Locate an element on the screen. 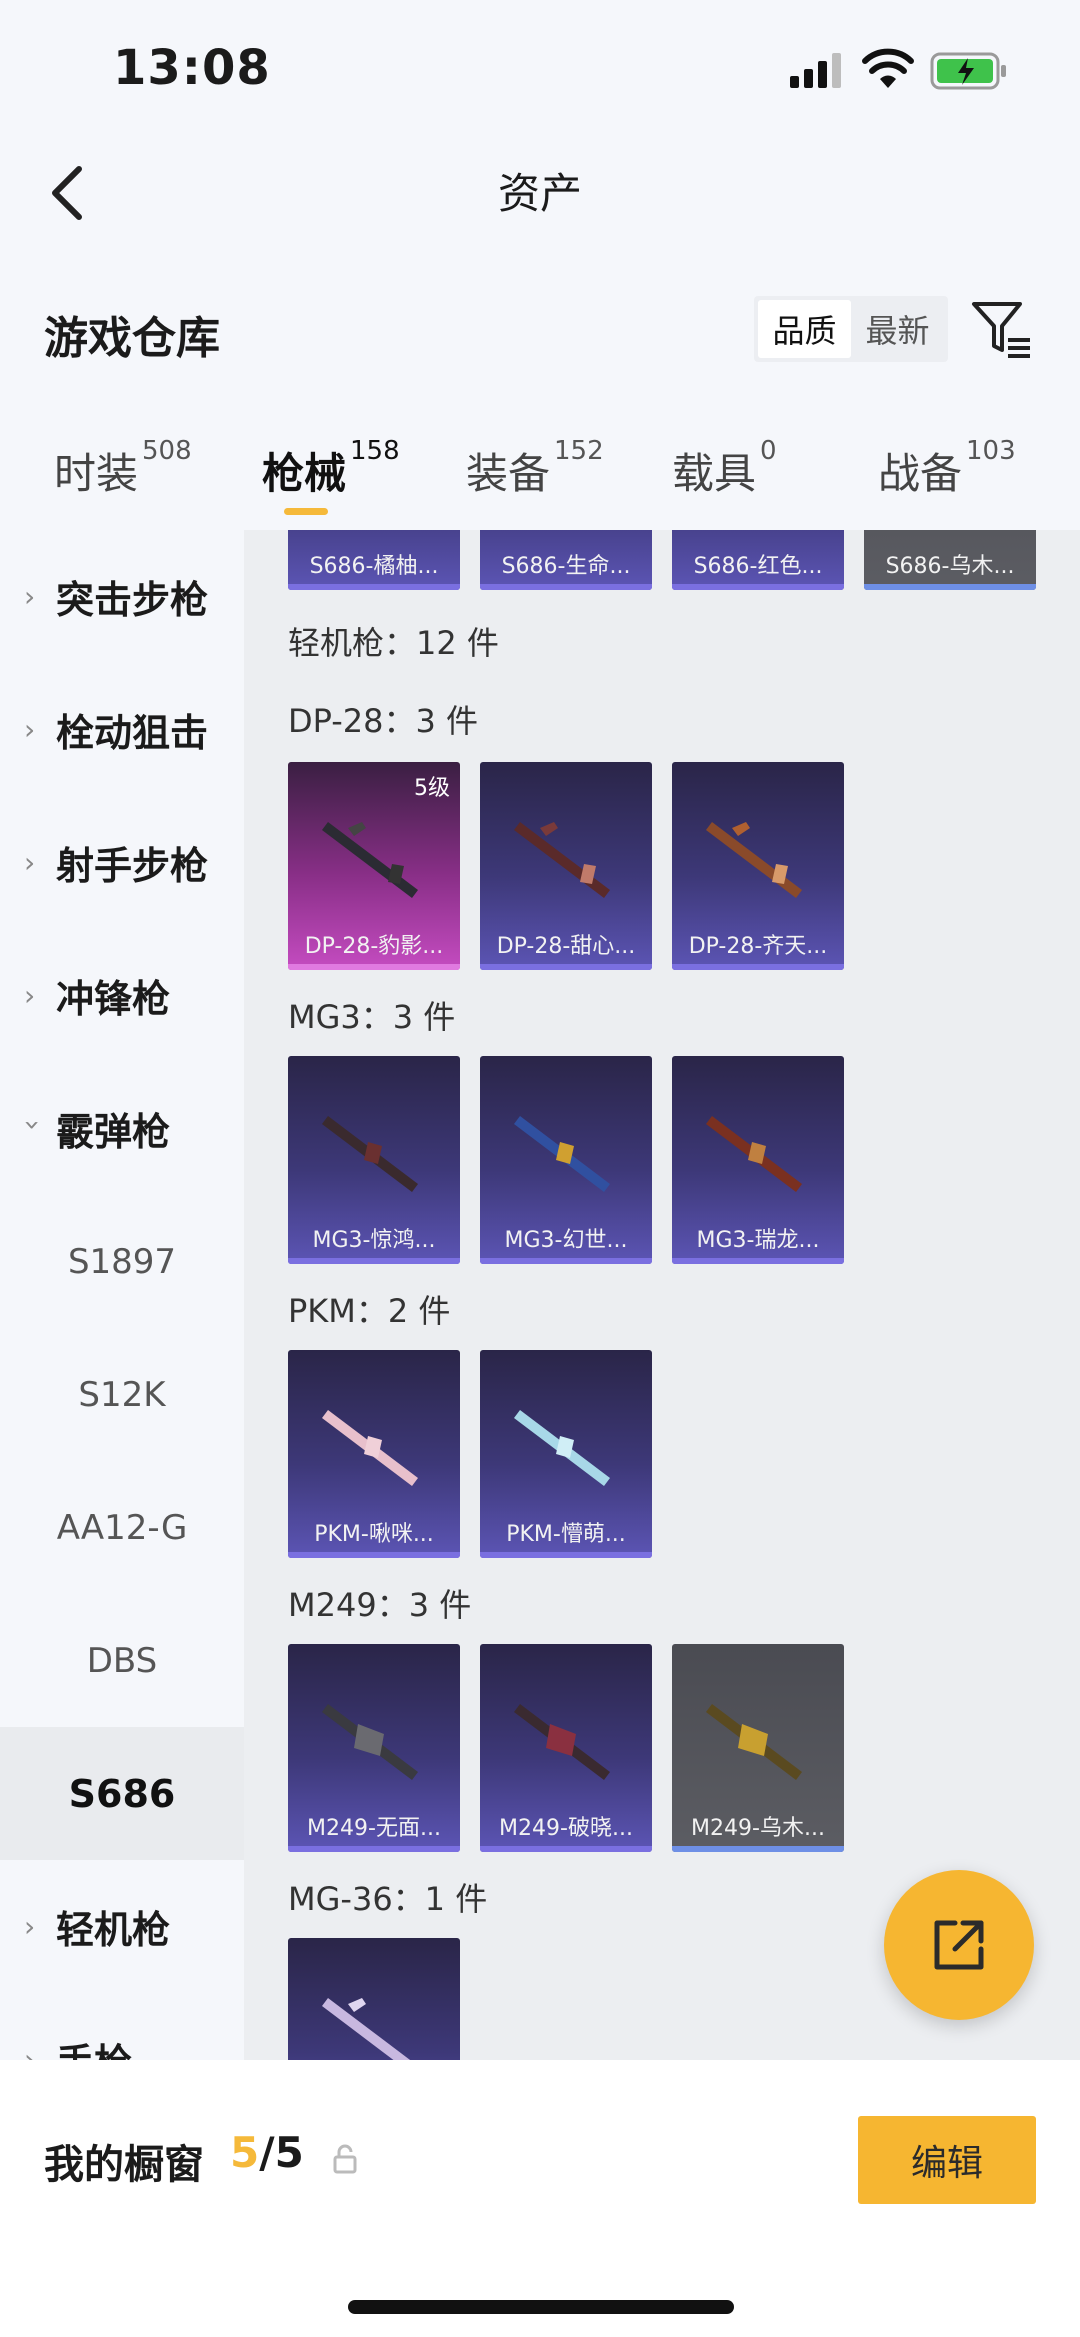 The width and height of the screenshot is (1080, 2337). sort-toggle: 品质 最新 is located at coordinates (851, 329).